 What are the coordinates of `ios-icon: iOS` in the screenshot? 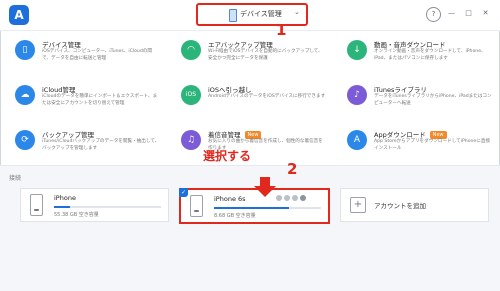 It's located at (191, 95).